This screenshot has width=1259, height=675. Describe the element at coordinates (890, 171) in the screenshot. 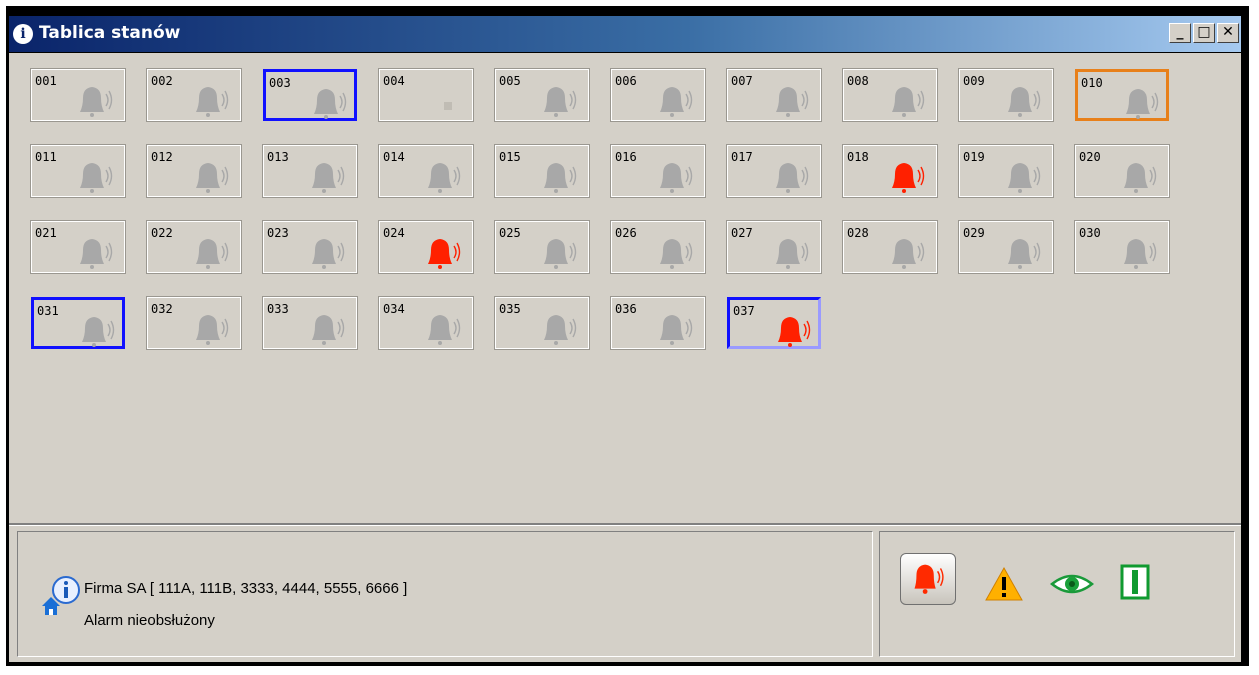

I see `partition-tile-018: 018` at that location.